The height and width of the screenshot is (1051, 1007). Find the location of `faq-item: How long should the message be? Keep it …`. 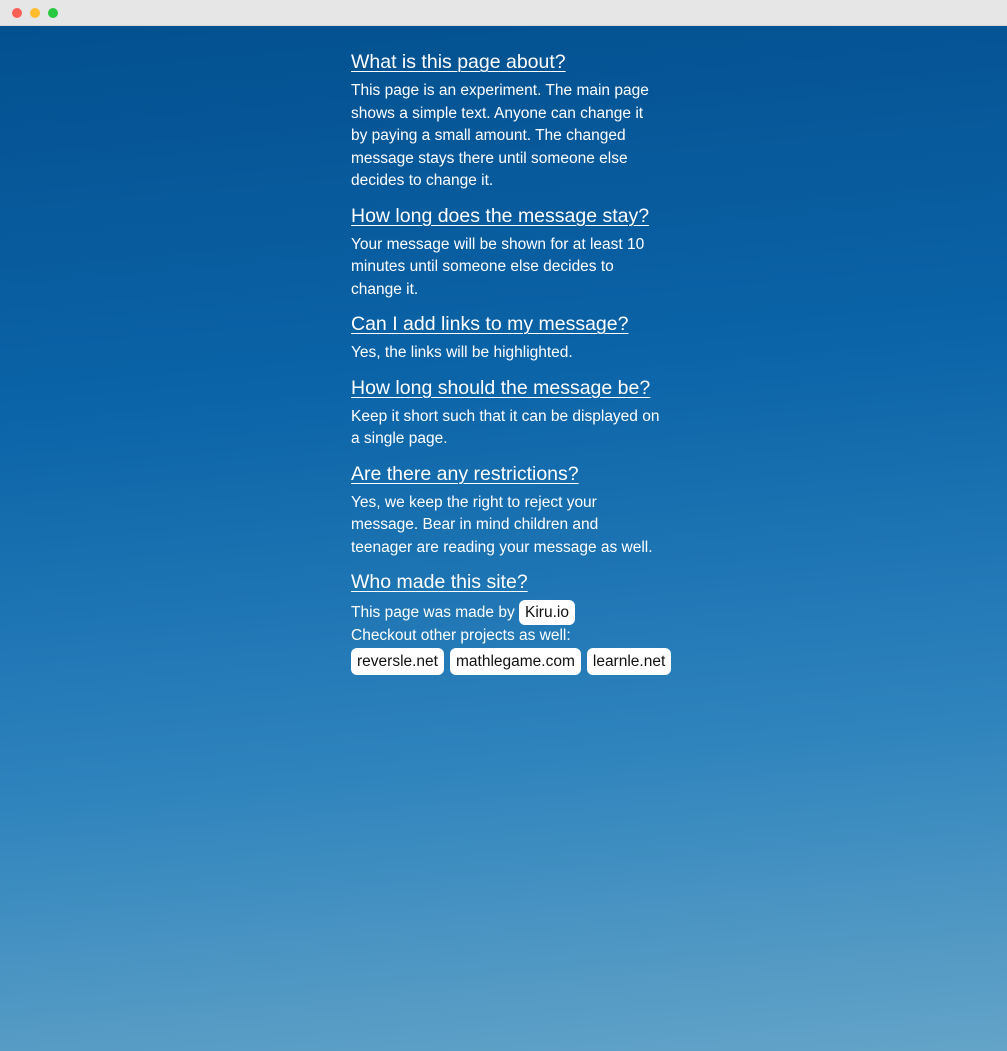

faq-item: How long should the message be? Keep it … is located at coordinates (506, 413).